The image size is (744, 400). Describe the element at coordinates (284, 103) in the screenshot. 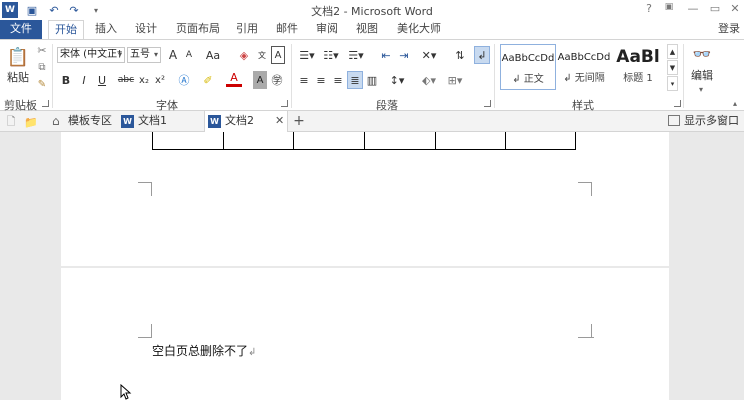

I see `font-launcher-icon` at that location.